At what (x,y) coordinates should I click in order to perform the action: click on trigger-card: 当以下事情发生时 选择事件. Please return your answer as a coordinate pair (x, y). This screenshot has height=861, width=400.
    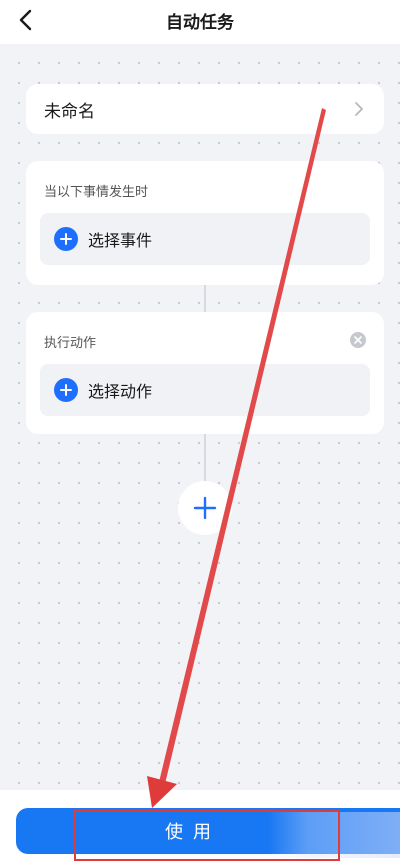
    Looking at the image, I should click on (205, 223).